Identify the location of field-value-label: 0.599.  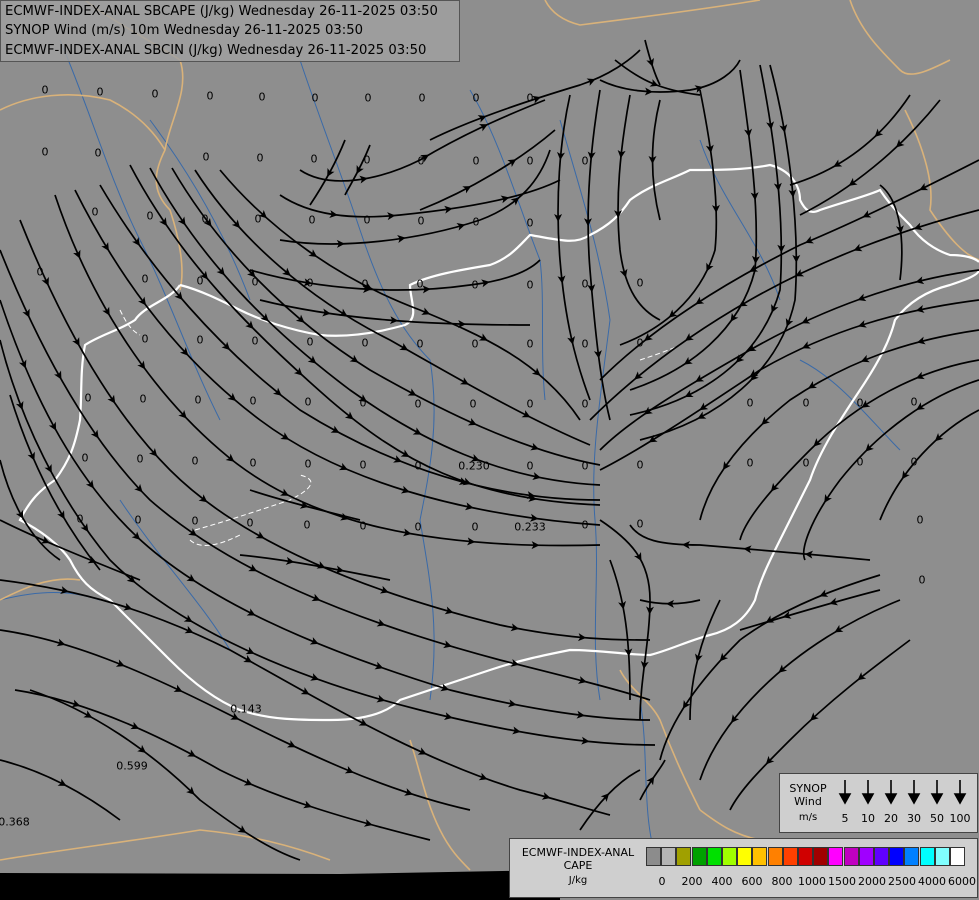
(132, 766).